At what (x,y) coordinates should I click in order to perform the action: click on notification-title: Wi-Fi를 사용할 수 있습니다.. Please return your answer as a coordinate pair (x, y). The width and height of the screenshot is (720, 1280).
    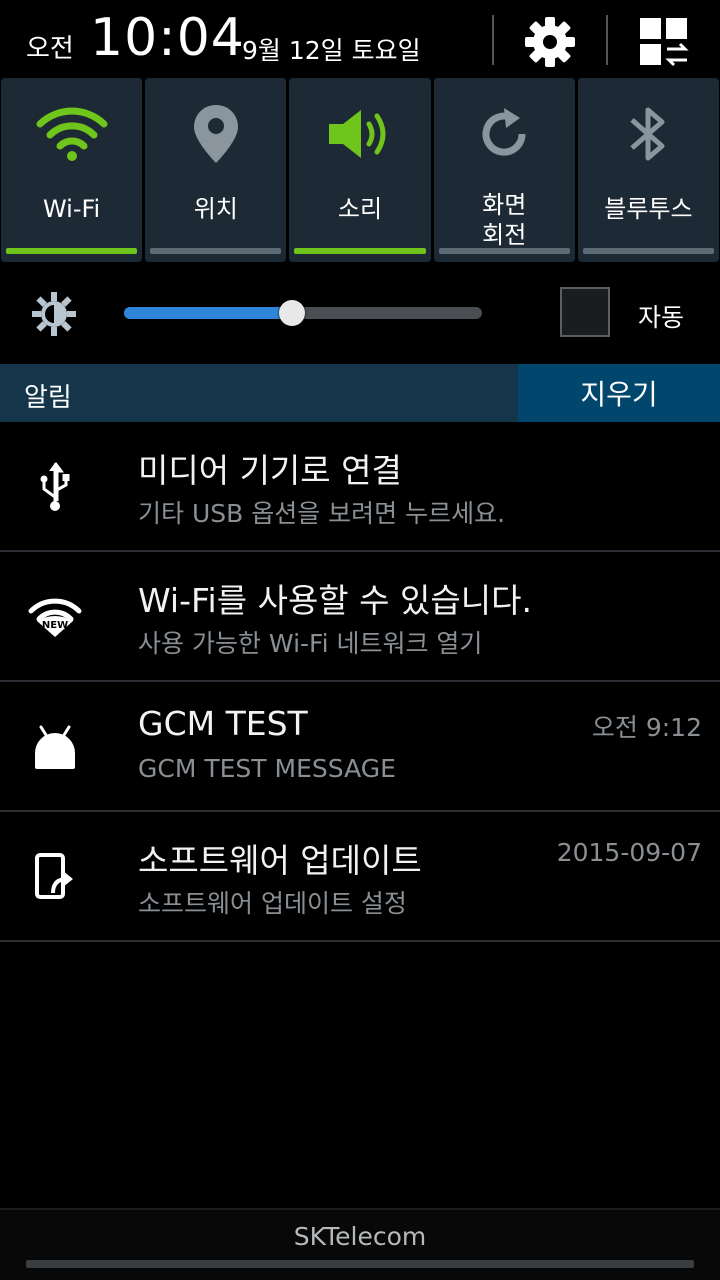
    Looking at the image, I should click on (335, 600).